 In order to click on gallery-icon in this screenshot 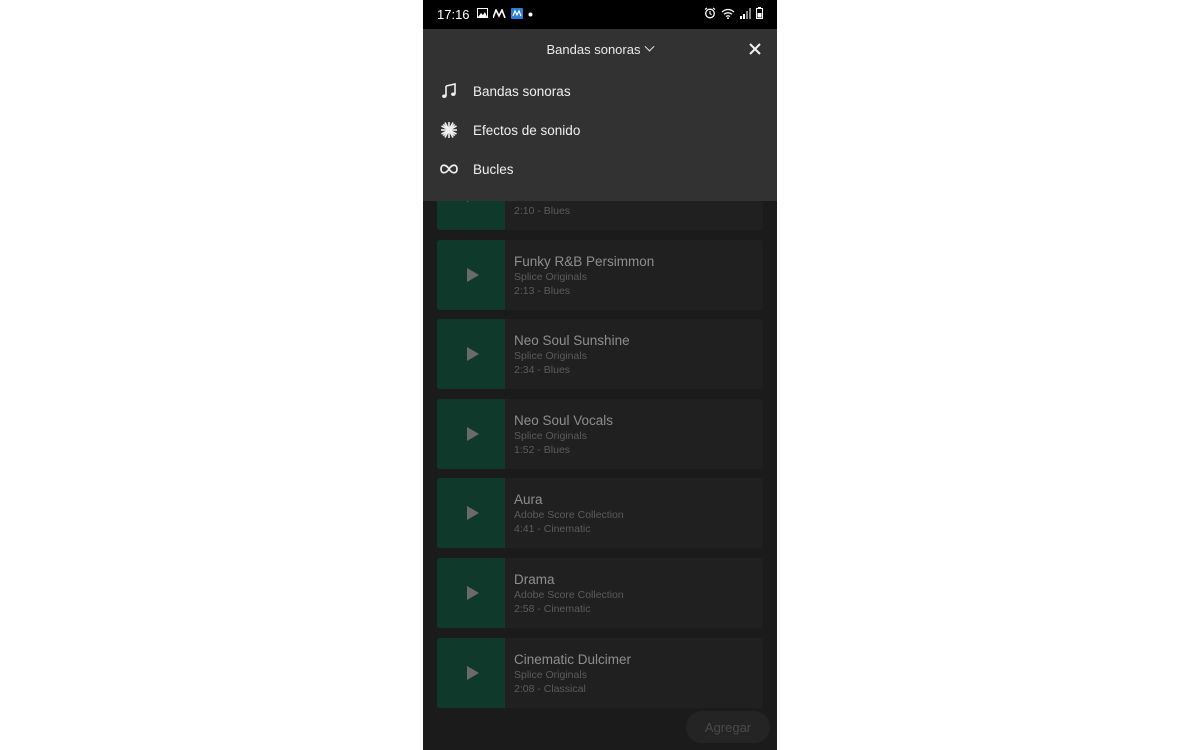, I will do `click(482, 14)`.